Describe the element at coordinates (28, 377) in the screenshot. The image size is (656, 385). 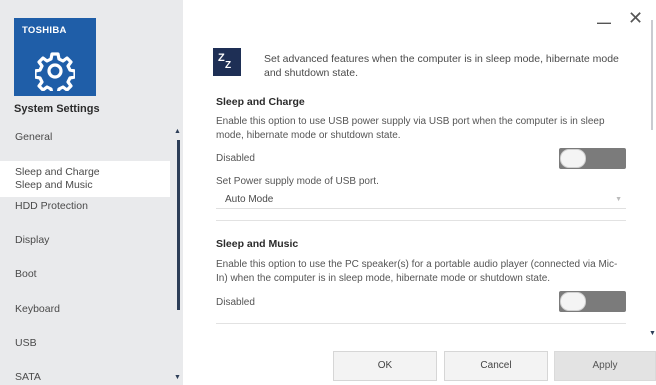
I see `sidebar-item-label: SATA` at that location.